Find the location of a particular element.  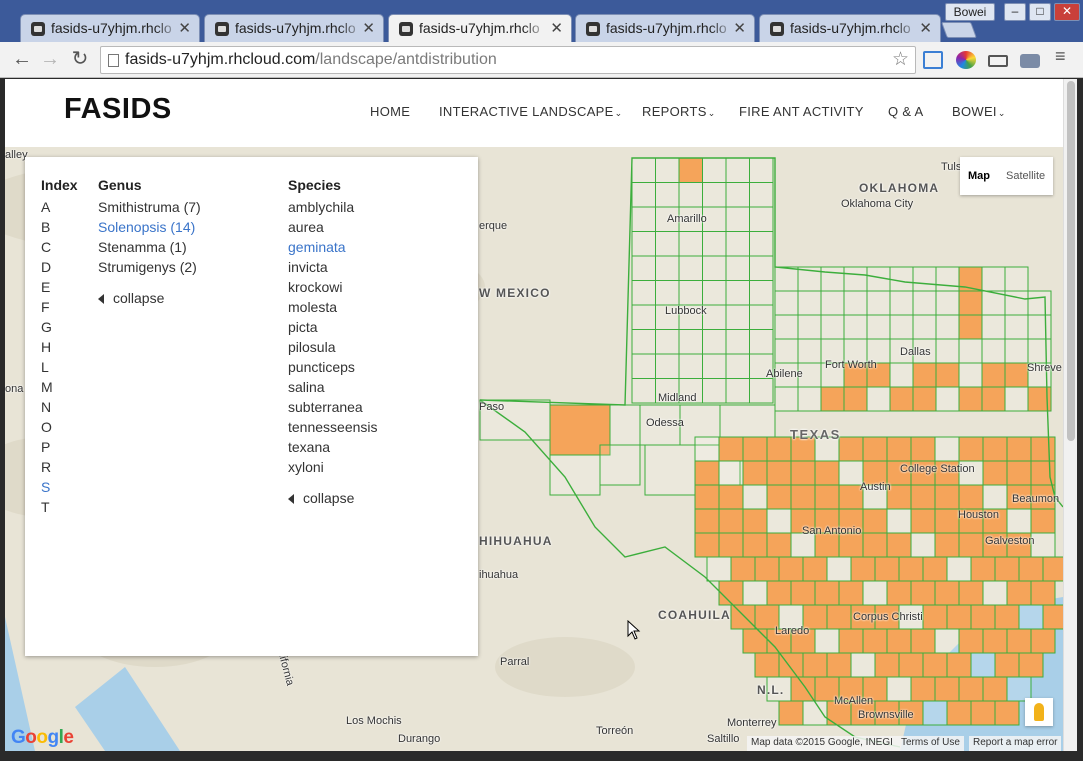

species-item: subterranea is located at coordinates (333, 409).